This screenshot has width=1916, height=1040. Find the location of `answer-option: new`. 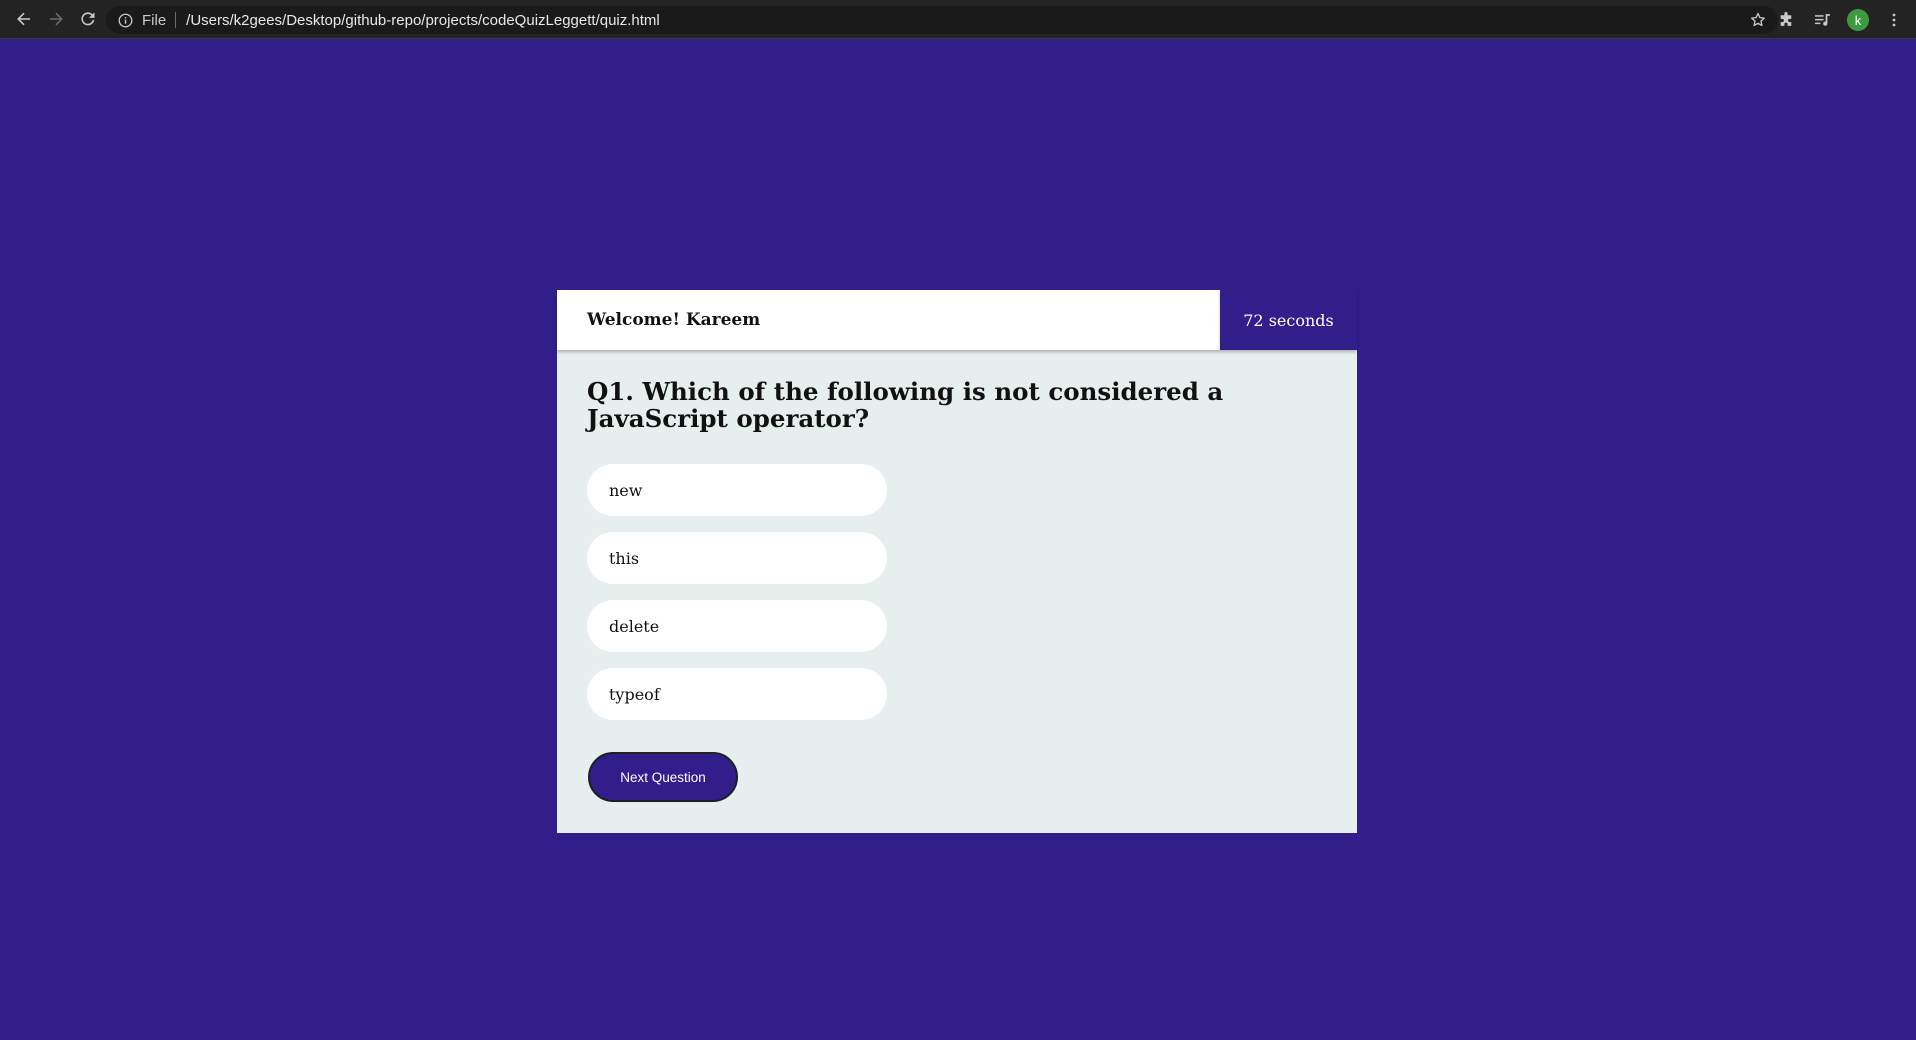

answer-option: new is located at coordinates (737, 490).